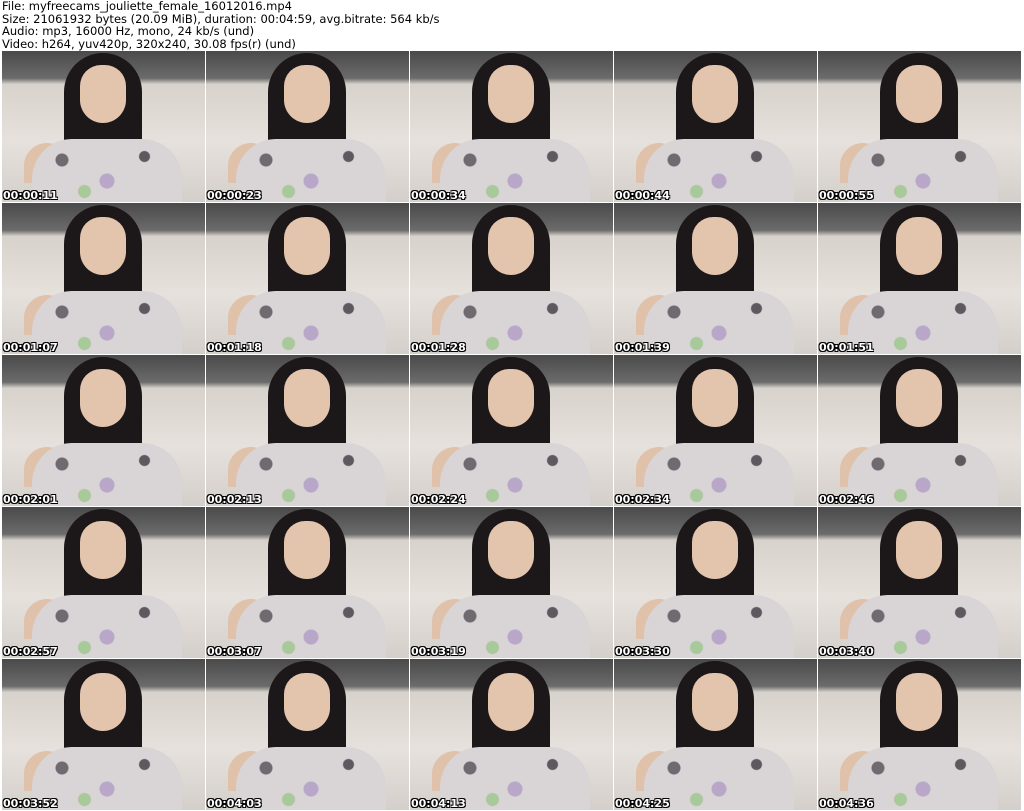 This screenshot has height=811, width=1024. Describe the element at coordinates (30, 347) in the screenshot. I see `thumbnail-timestamp: 00:01:07` at that location.